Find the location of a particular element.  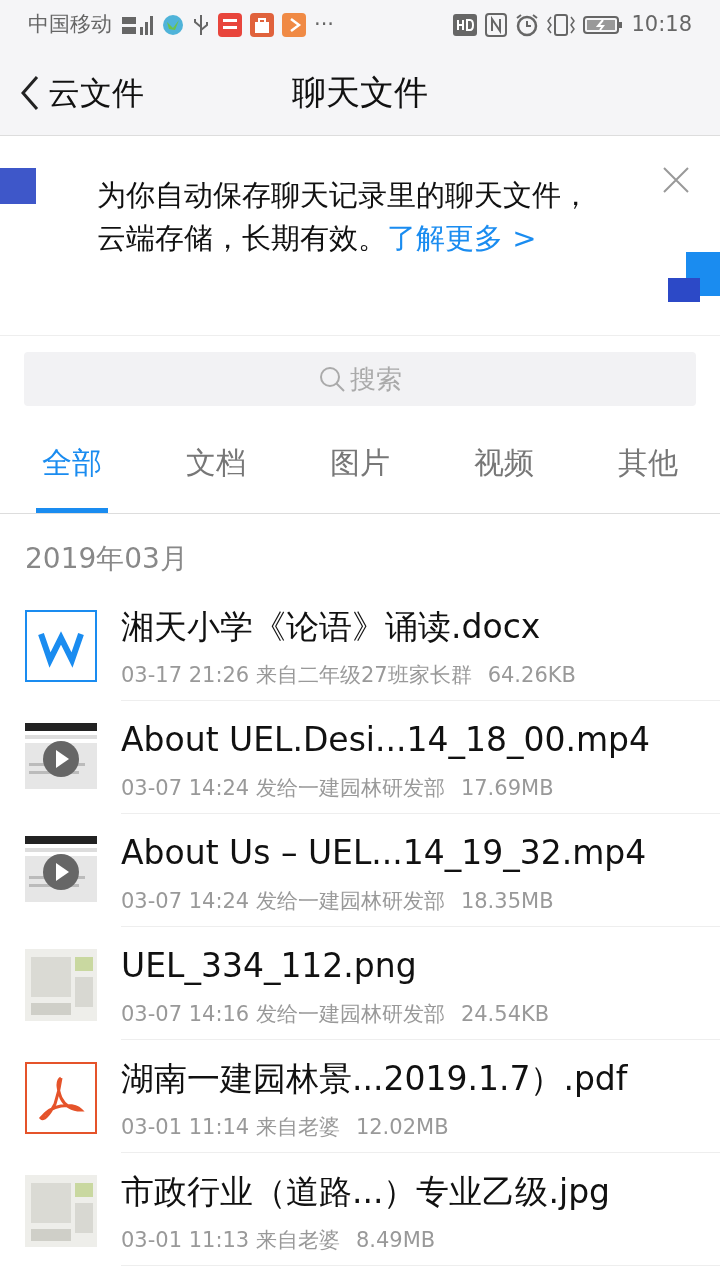

file-row: UEL_334_112.png 03-07 14:16 发给一建园林研发部 24.54KB is located at coordinates (360, 983).